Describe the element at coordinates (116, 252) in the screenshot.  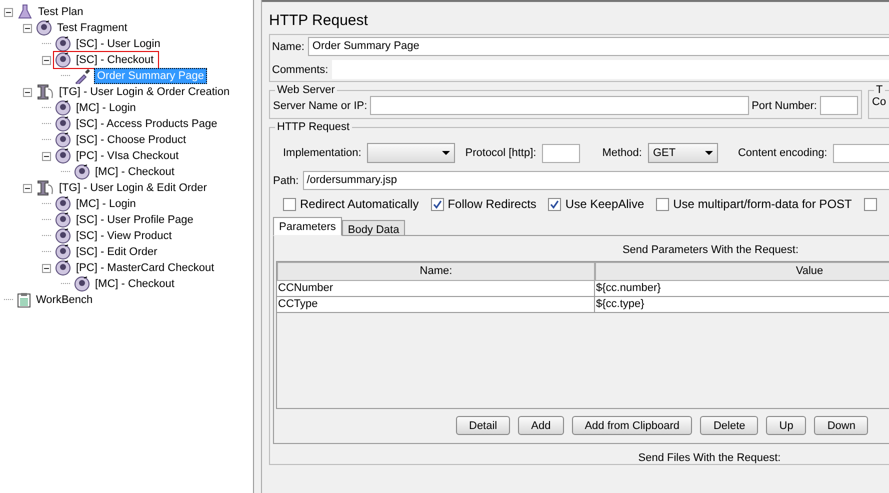
I see `tree-item: [SC] - Edit Order` at that location.